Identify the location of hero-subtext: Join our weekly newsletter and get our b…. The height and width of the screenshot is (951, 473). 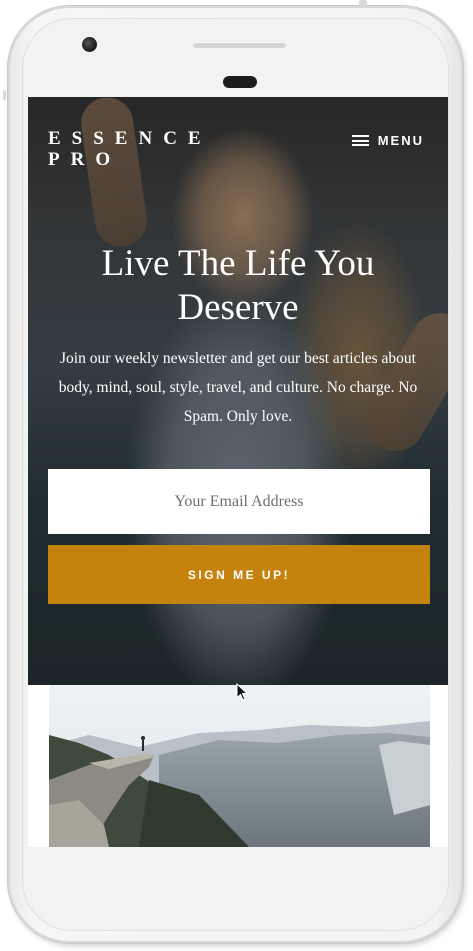
(238, 387).